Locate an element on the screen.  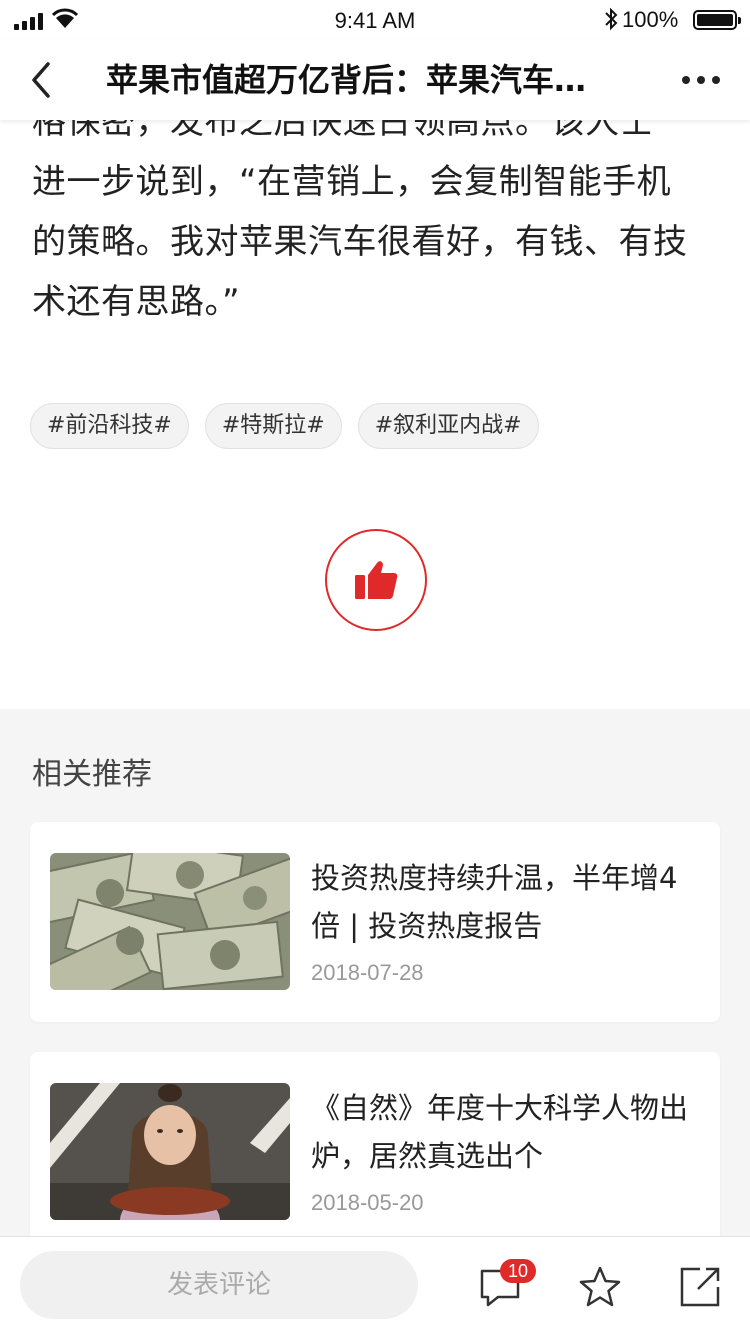
battery-percent: 100% is located at coordinates (650, 19).